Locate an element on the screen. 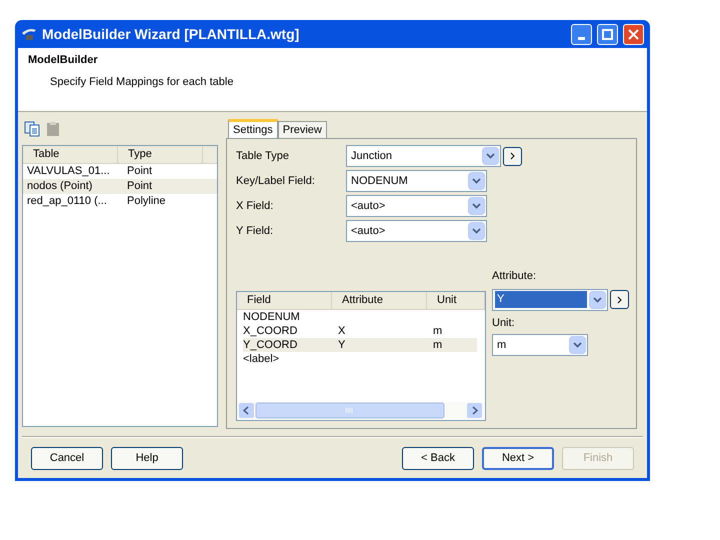 This screenshot has width=720, height=540. maximize-icon is located at coordinates (607, 34).